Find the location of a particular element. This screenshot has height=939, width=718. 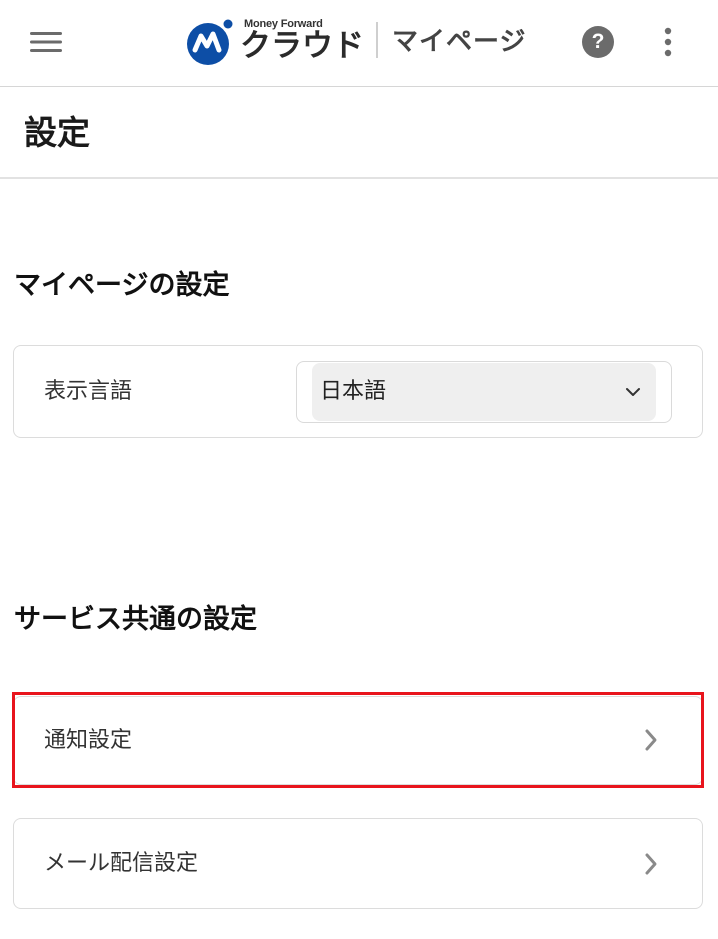

hamburger-menu-icon is located at coordinates (46, 42).